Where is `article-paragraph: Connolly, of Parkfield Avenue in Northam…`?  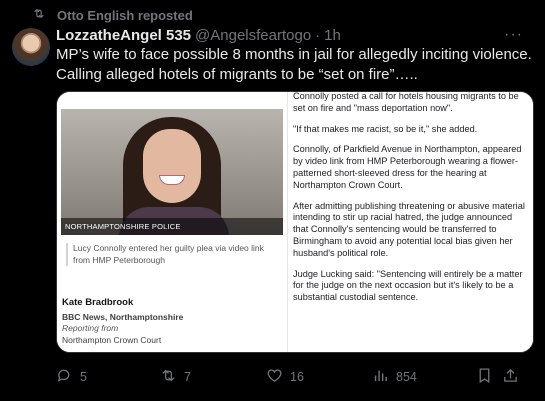
article-paragraph: Connolly, of Parkfield Avenue in Northam… is located at coordinates (407, 167).